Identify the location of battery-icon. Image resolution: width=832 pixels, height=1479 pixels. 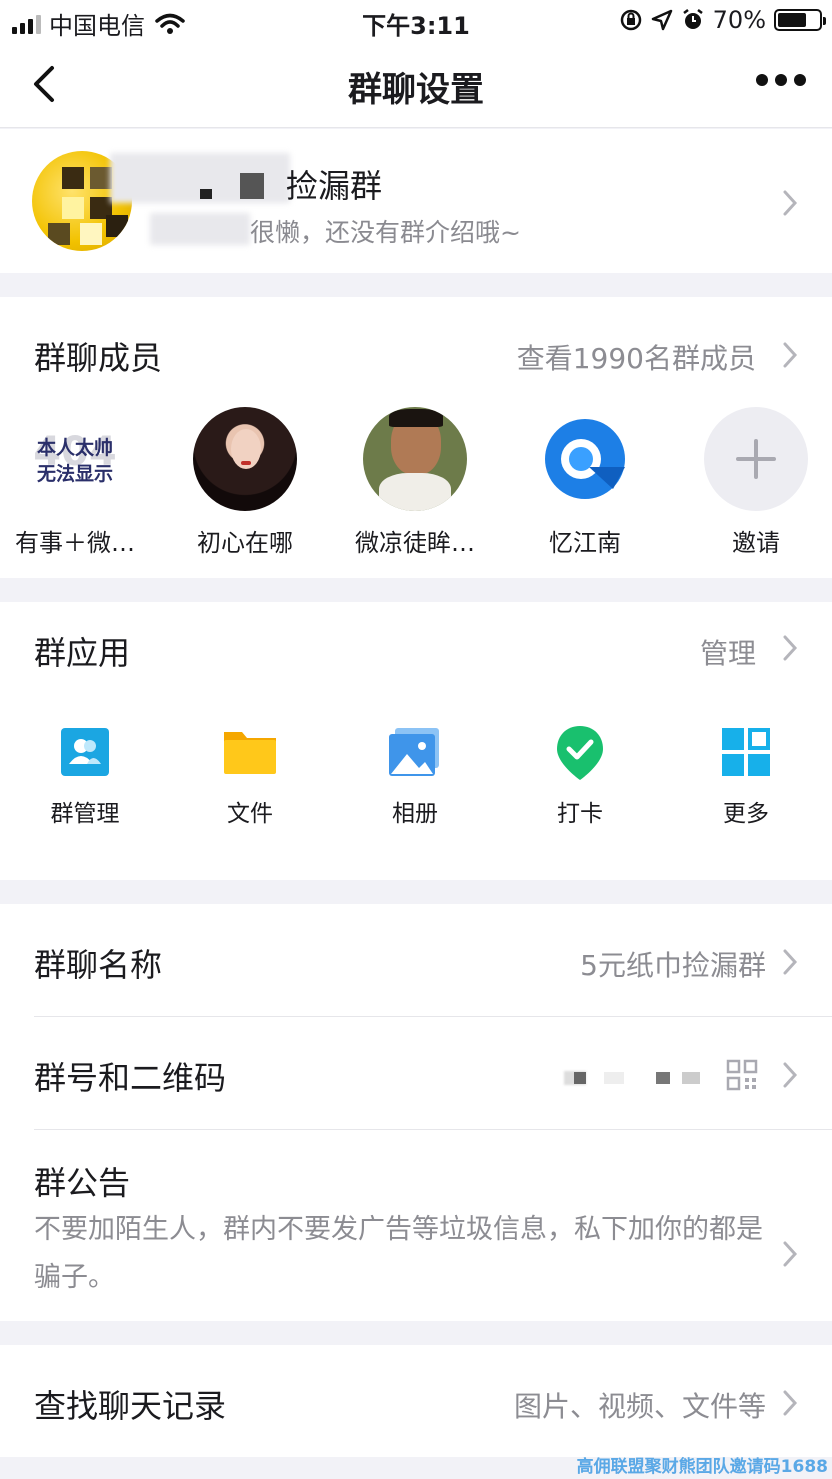
(800, 20).